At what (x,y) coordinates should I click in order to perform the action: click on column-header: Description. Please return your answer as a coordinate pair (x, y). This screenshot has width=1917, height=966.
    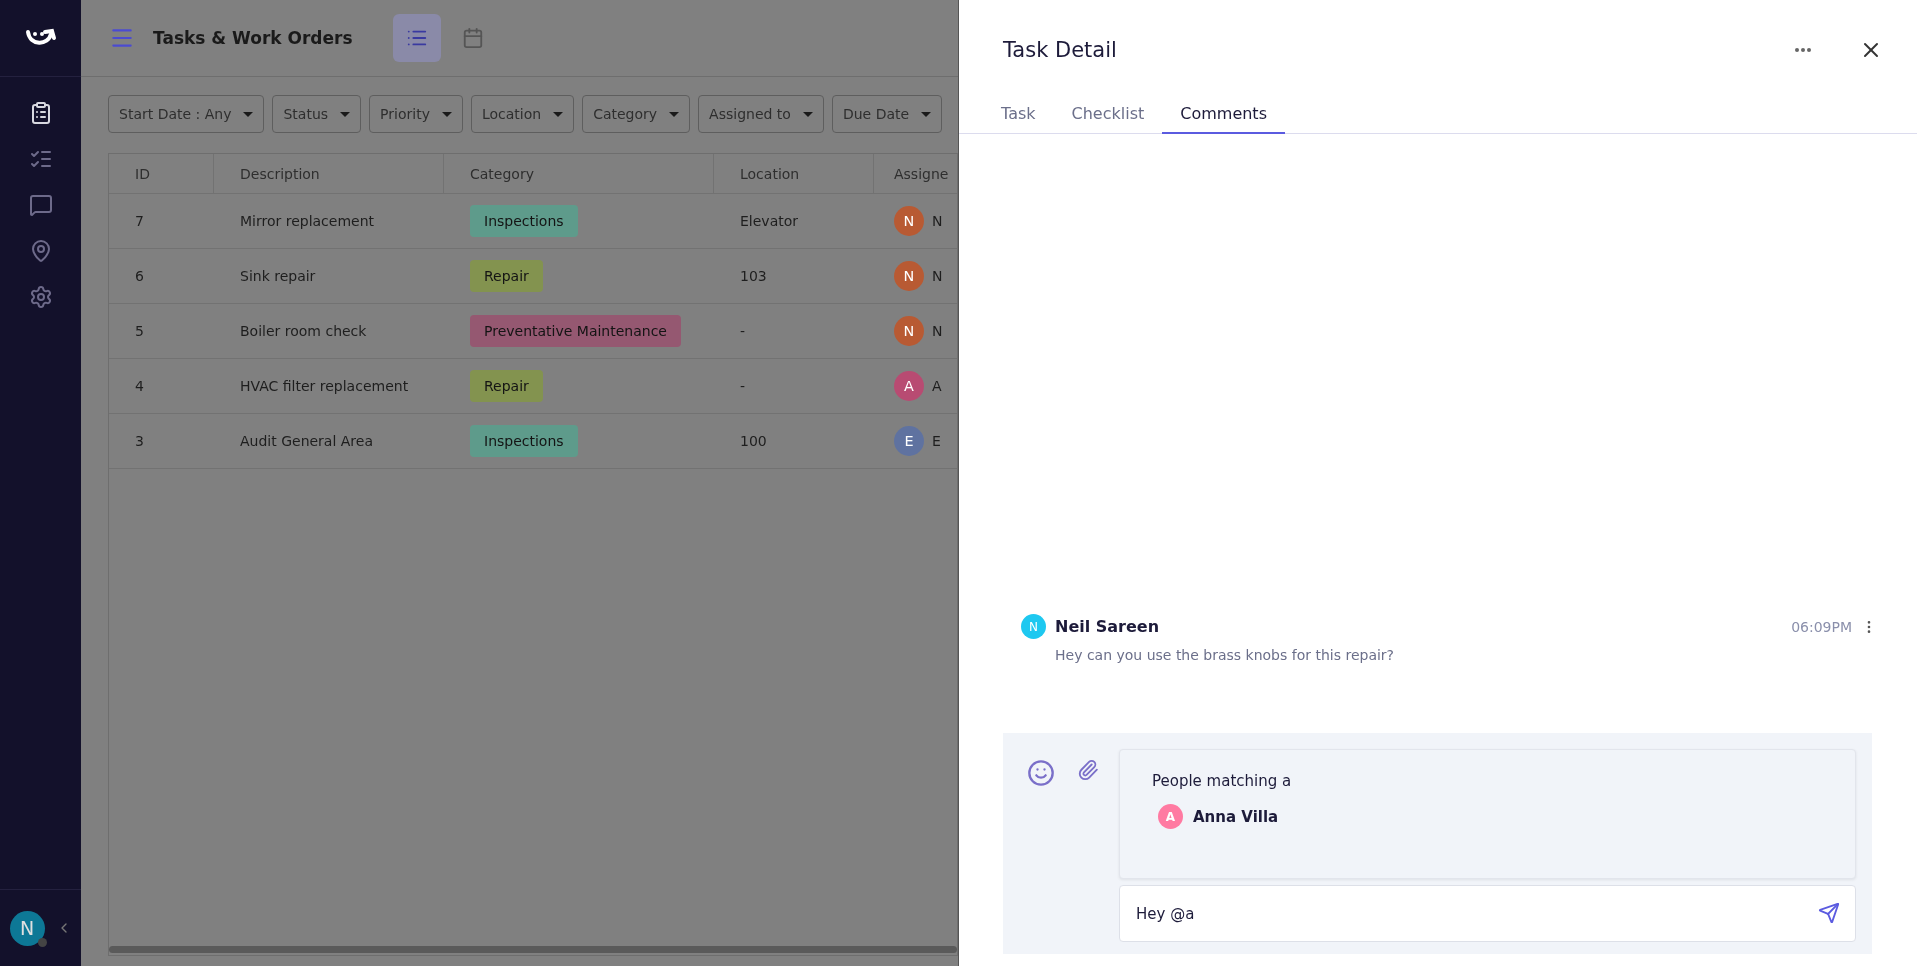
    Looking at the image, I should click on (329, 173).